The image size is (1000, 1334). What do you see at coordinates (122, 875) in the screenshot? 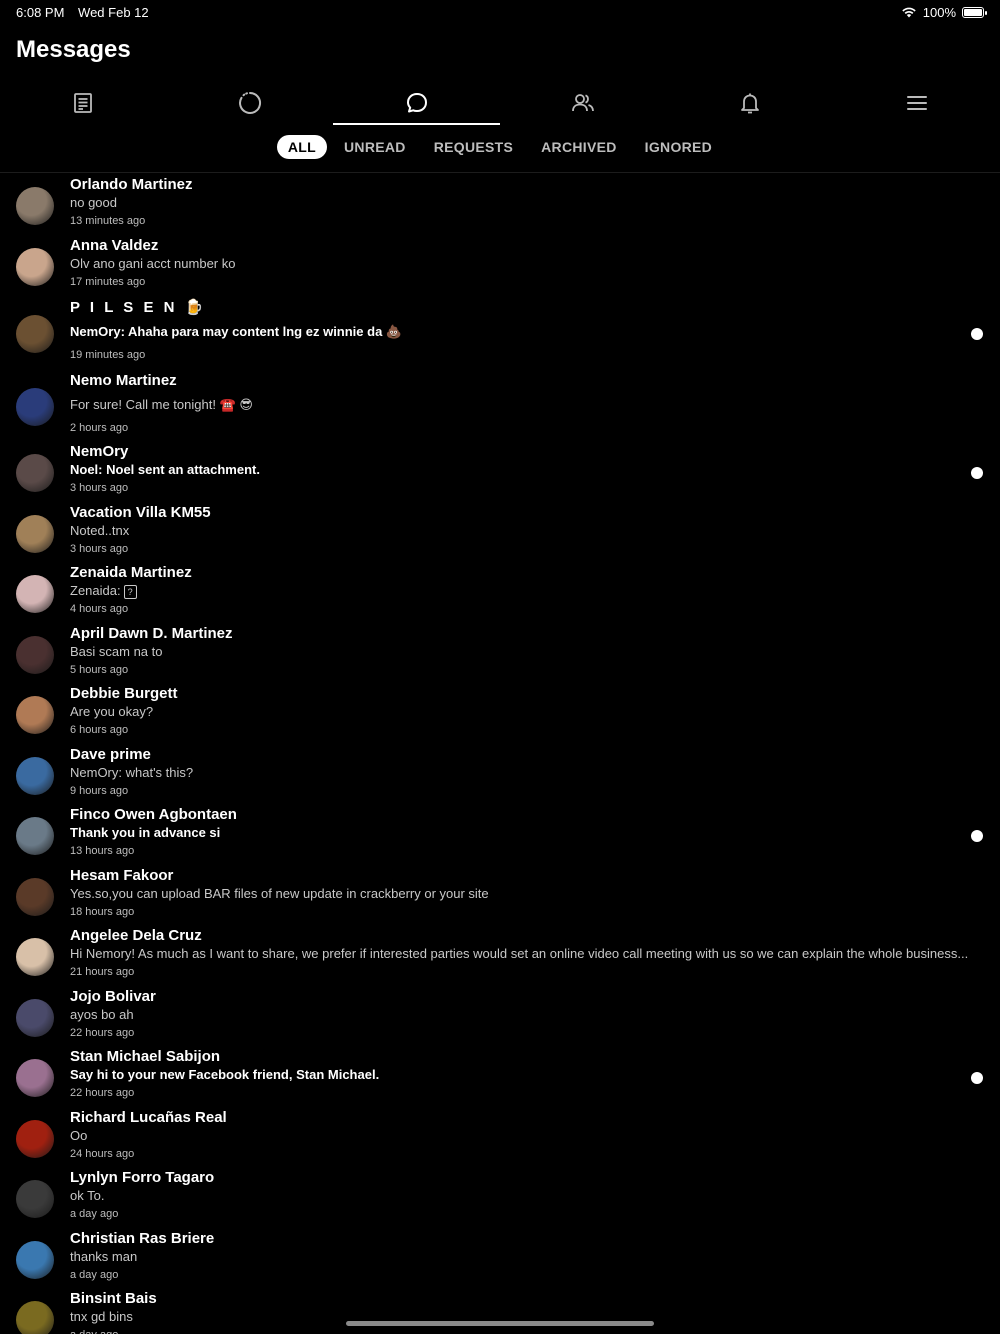
I see `conversation-name: Hesam Fakoor` at bounding box center [122, 875].